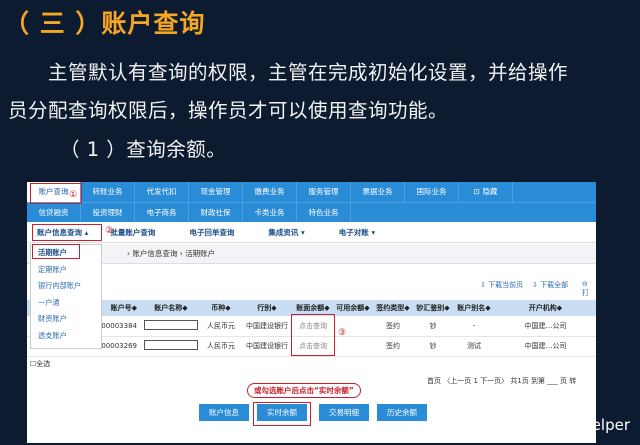 The image size is (640, 445). I want to click on nav-payment: 缴费业务, so click(270, 192).